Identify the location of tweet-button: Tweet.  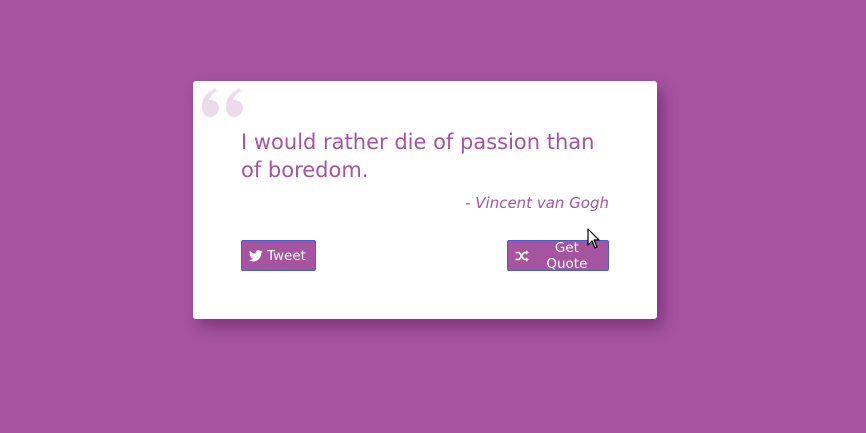
(278, 255).